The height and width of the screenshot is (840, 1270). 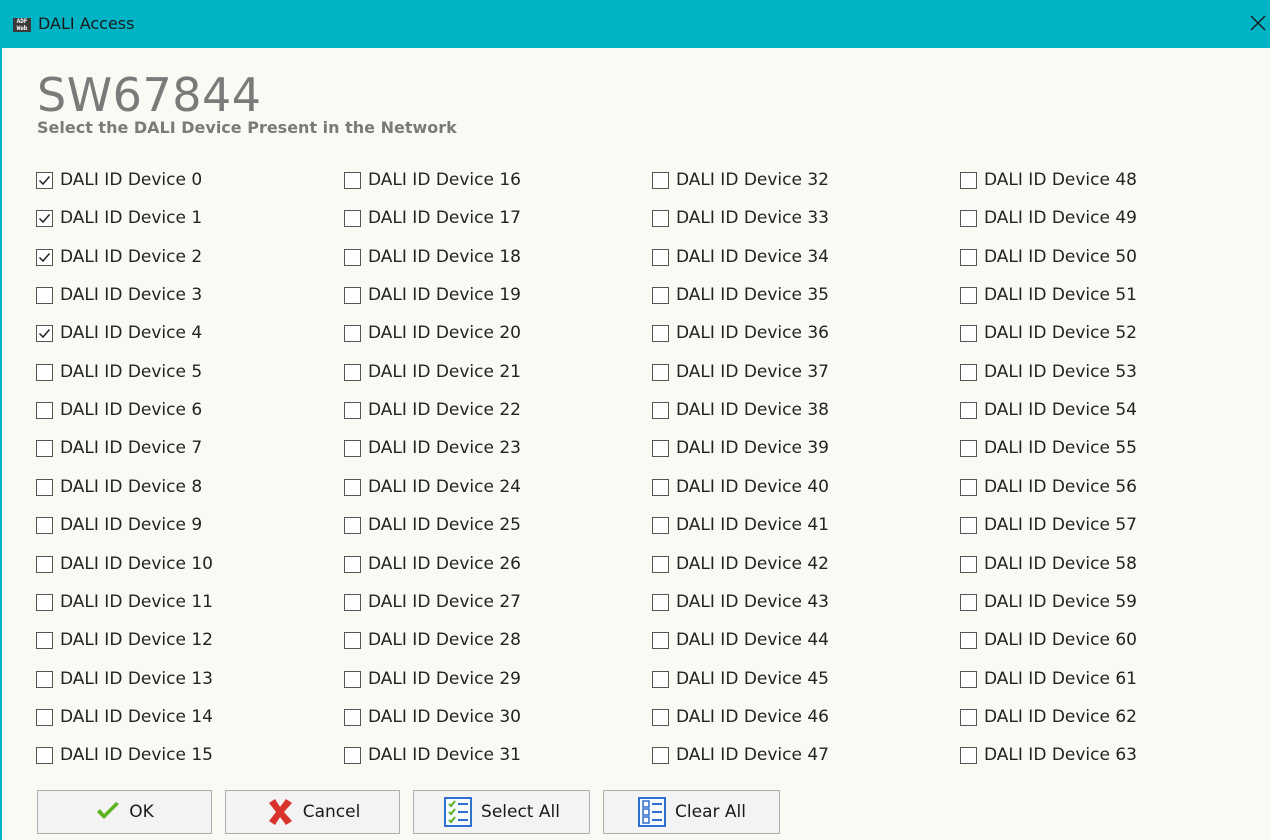 I want to click on select-all-button: Select All, so click(x=501, y=812).